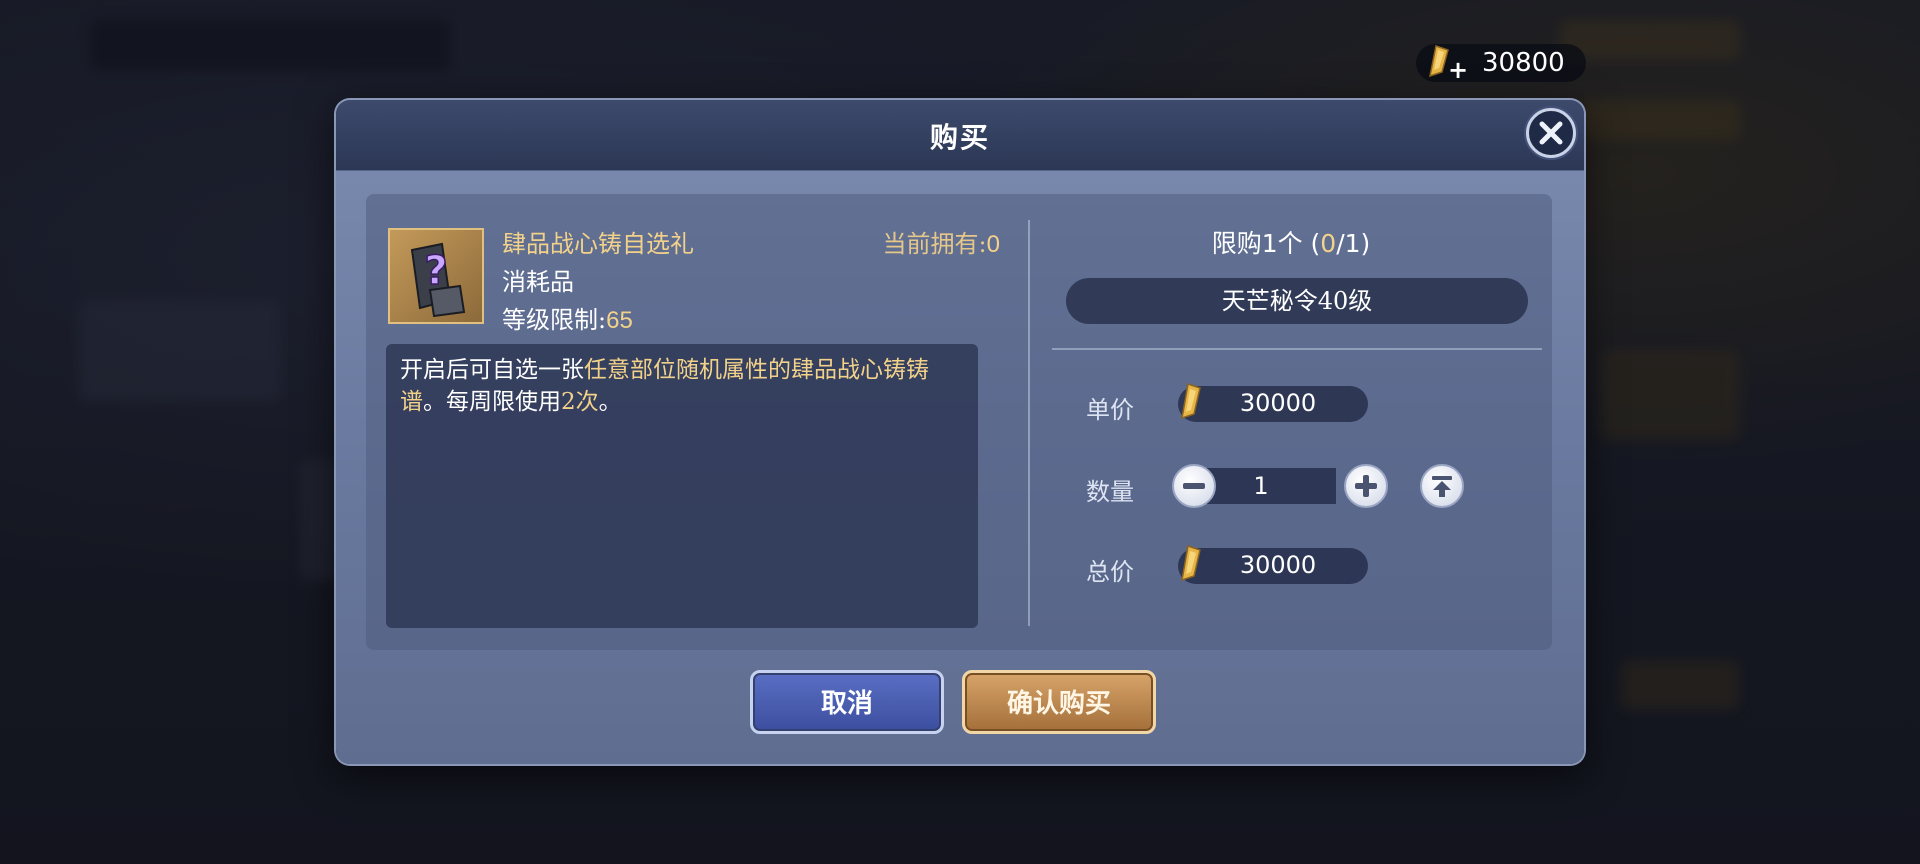  I want to click on description-part5: 。, so click(610, 402).